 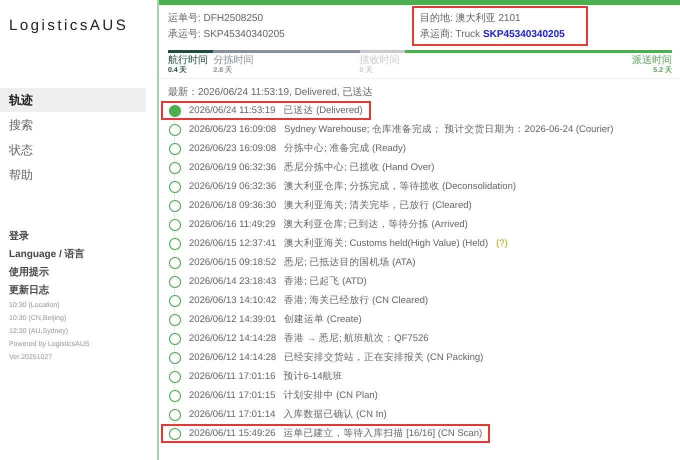 I want to click on event-time: 2026/06/11 17:01:16, so click(x=232, y=376).